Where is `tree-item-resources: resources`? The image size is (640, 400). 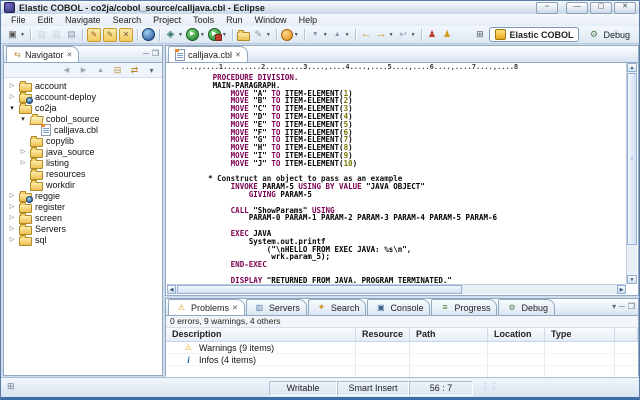
tree-item-resources: resources is located at coordinates (83, 174).